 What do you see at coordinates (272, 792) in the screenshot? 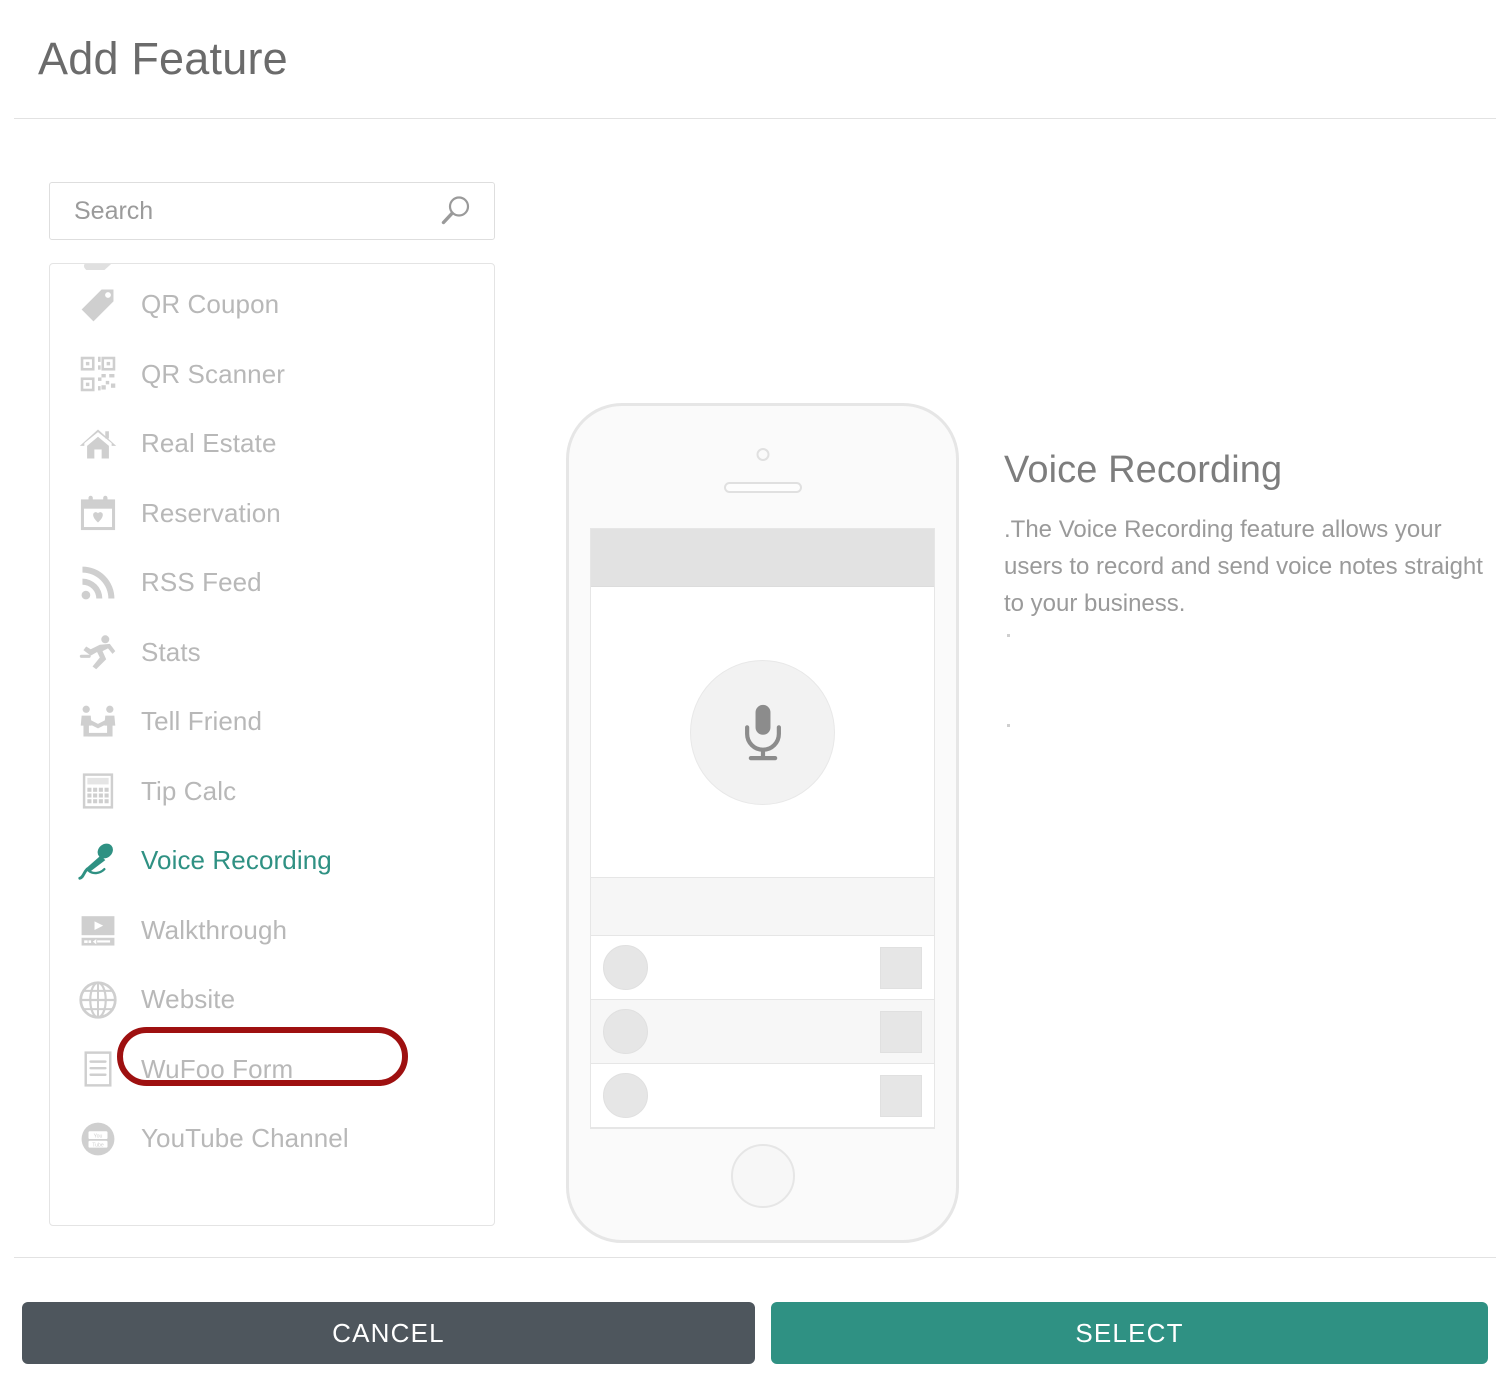
I see `feature-item-tip-calc: Tip Calc` at bounding box center [272, 792].